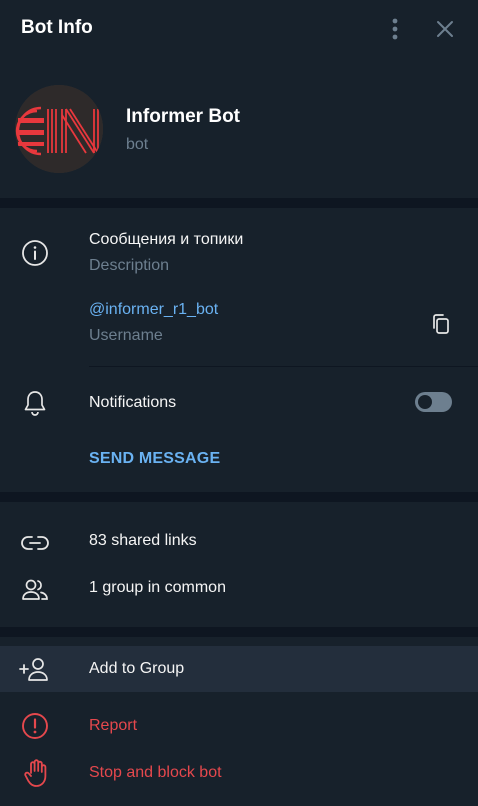 The height and width of the screenshot is (806, 478). What do you see at coordinates (153, 310) in the screenshot?
I see `username-value: @informer_r1_bot` at bounding box center [153, 310].